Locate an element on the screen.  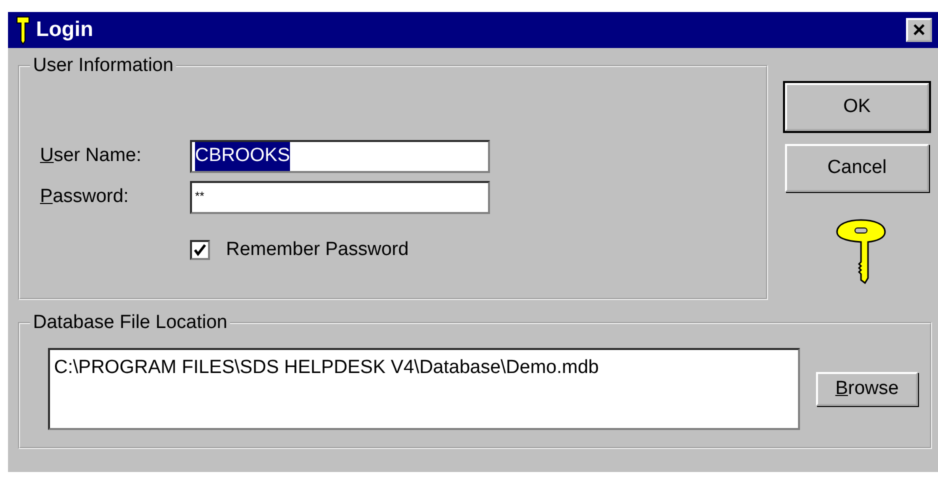
field-label: User Name: is located at coordinates (91, 156).